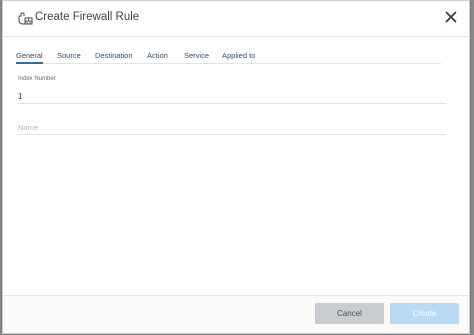 This screenshot has width=474, height=335. Describe the element at coordinates (424, 313) in the screenshot. I see `create-button: Create` at that location.